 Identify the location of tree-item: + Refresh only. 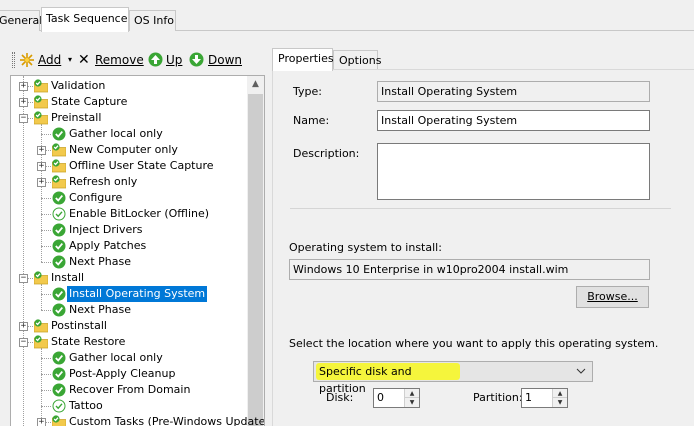
(130, 182).